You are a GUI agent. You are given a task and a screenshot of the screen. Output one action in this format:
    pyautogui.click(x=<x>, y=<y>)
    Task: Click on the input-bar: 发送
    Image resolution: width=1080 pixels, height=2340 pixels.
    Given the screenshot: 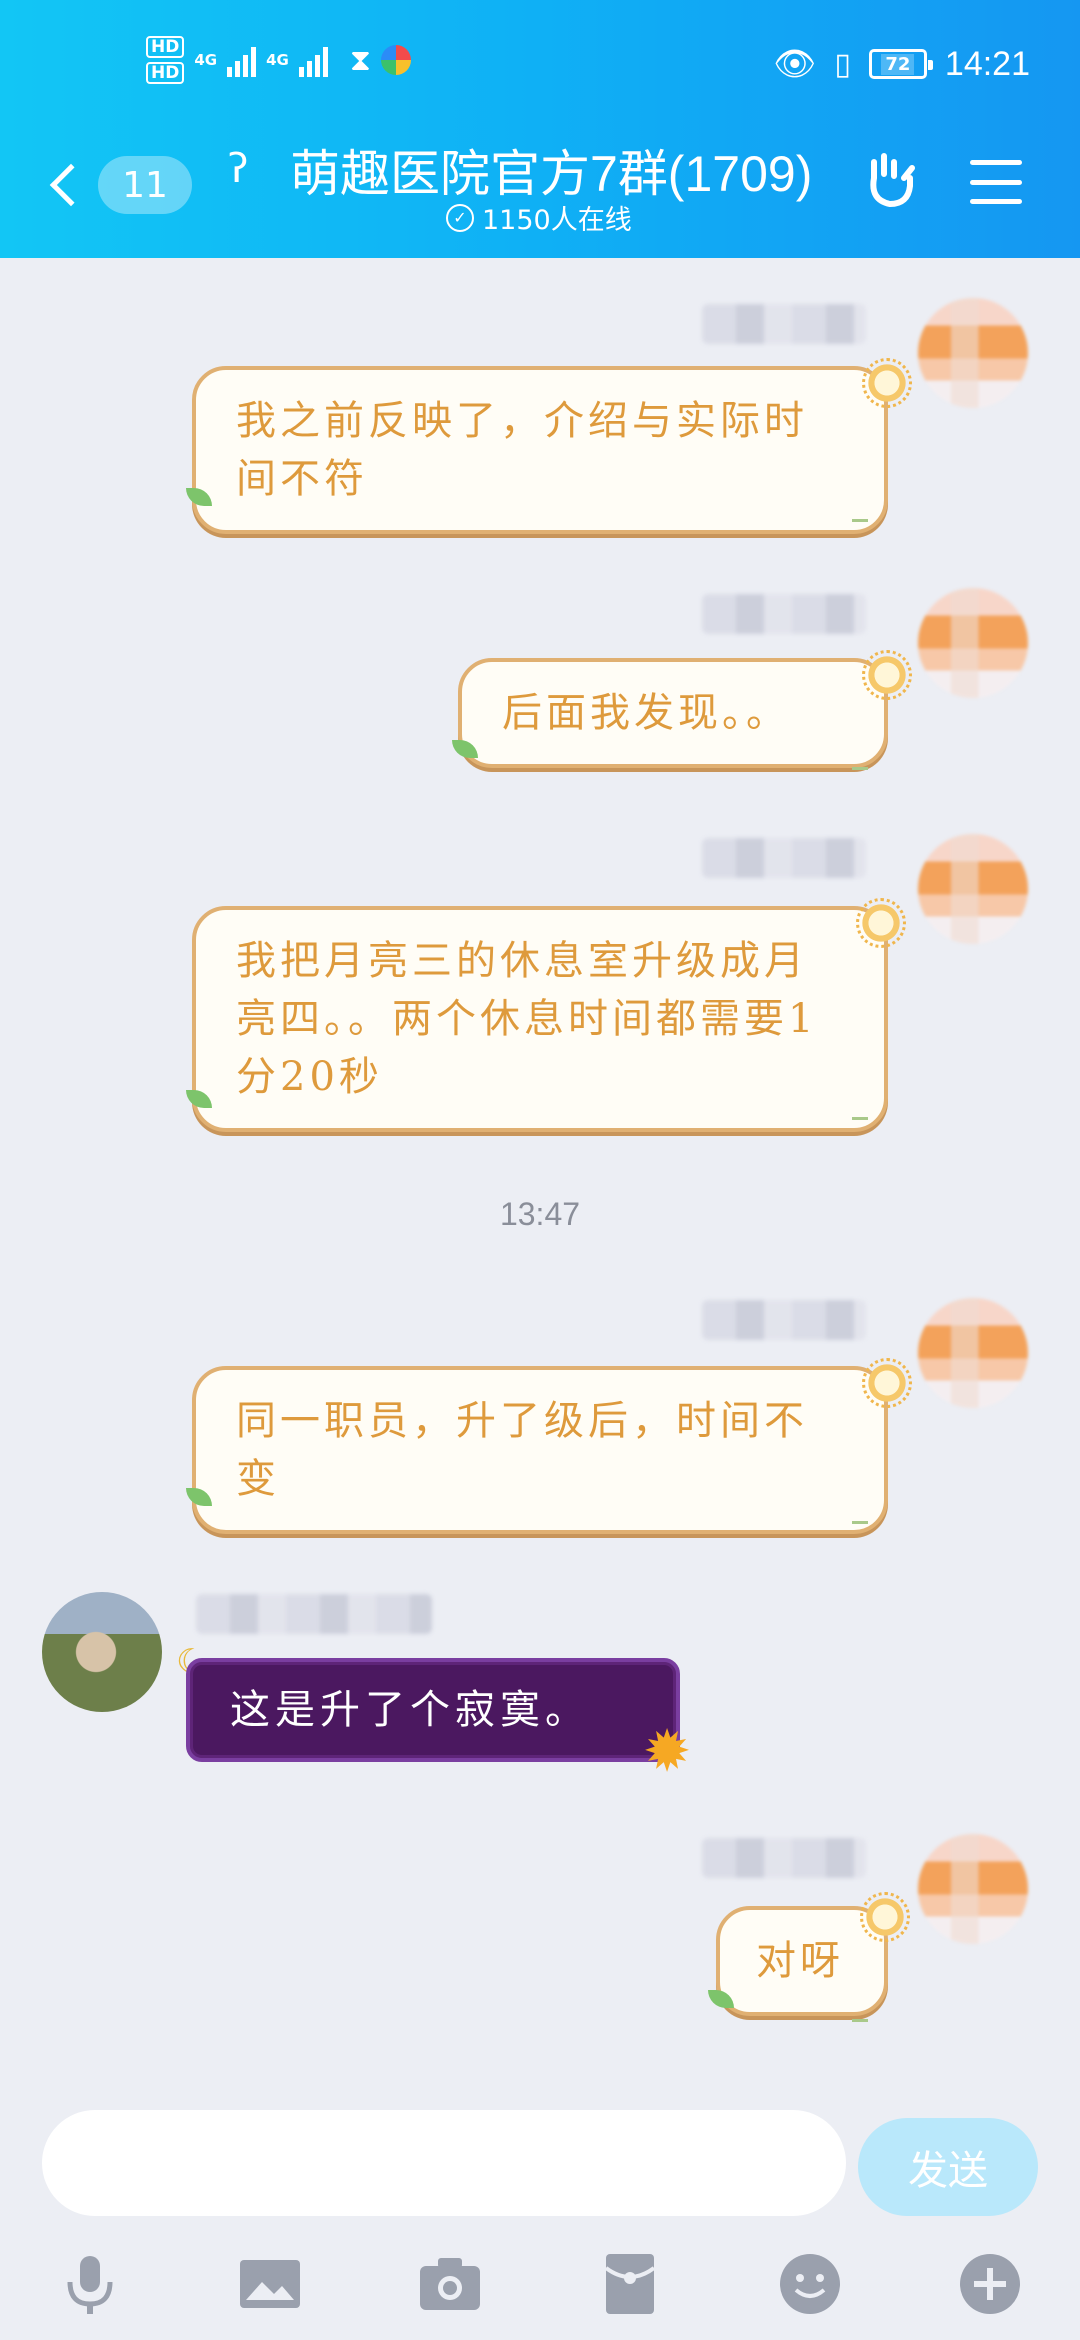 What is the action you would take?
    pyautogui.click(x=540, y=2219)
    